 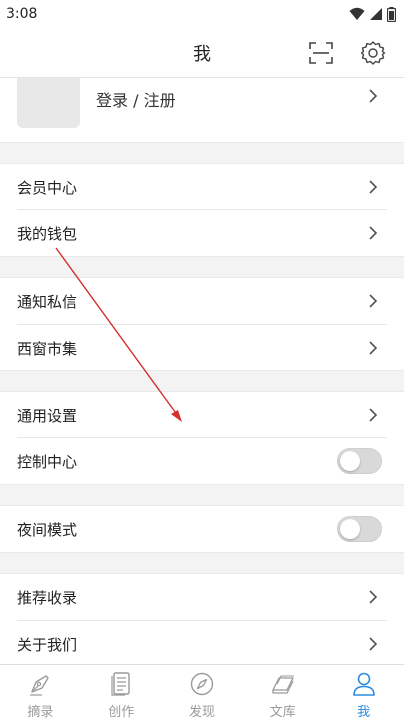 What do you see at coordinates (202, 597) in the screenshot?
I see `menu-item-recommend: 推荐收录` at bounding box center [202, 597].